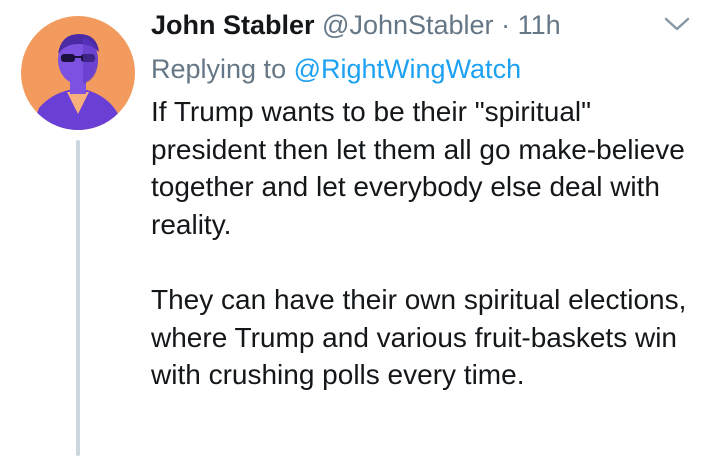  I want to click on avatar, so click(78, 73).